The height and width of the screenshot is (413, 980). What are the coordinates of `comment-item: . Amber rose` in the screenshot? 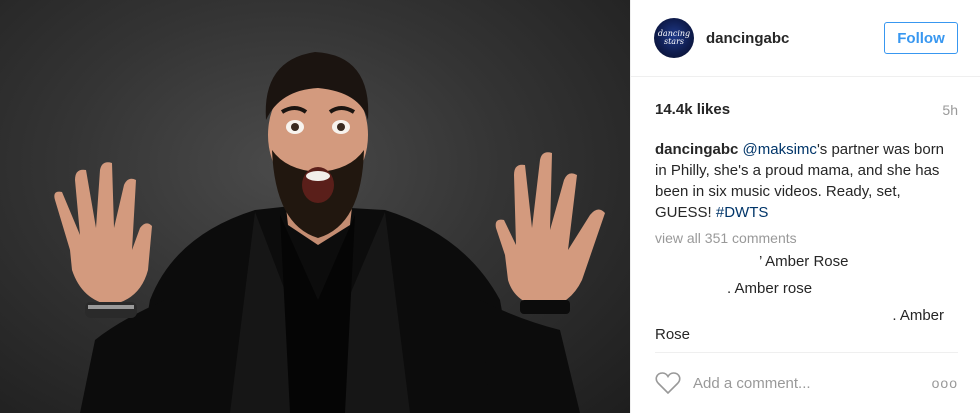 It's located at (770, 288).